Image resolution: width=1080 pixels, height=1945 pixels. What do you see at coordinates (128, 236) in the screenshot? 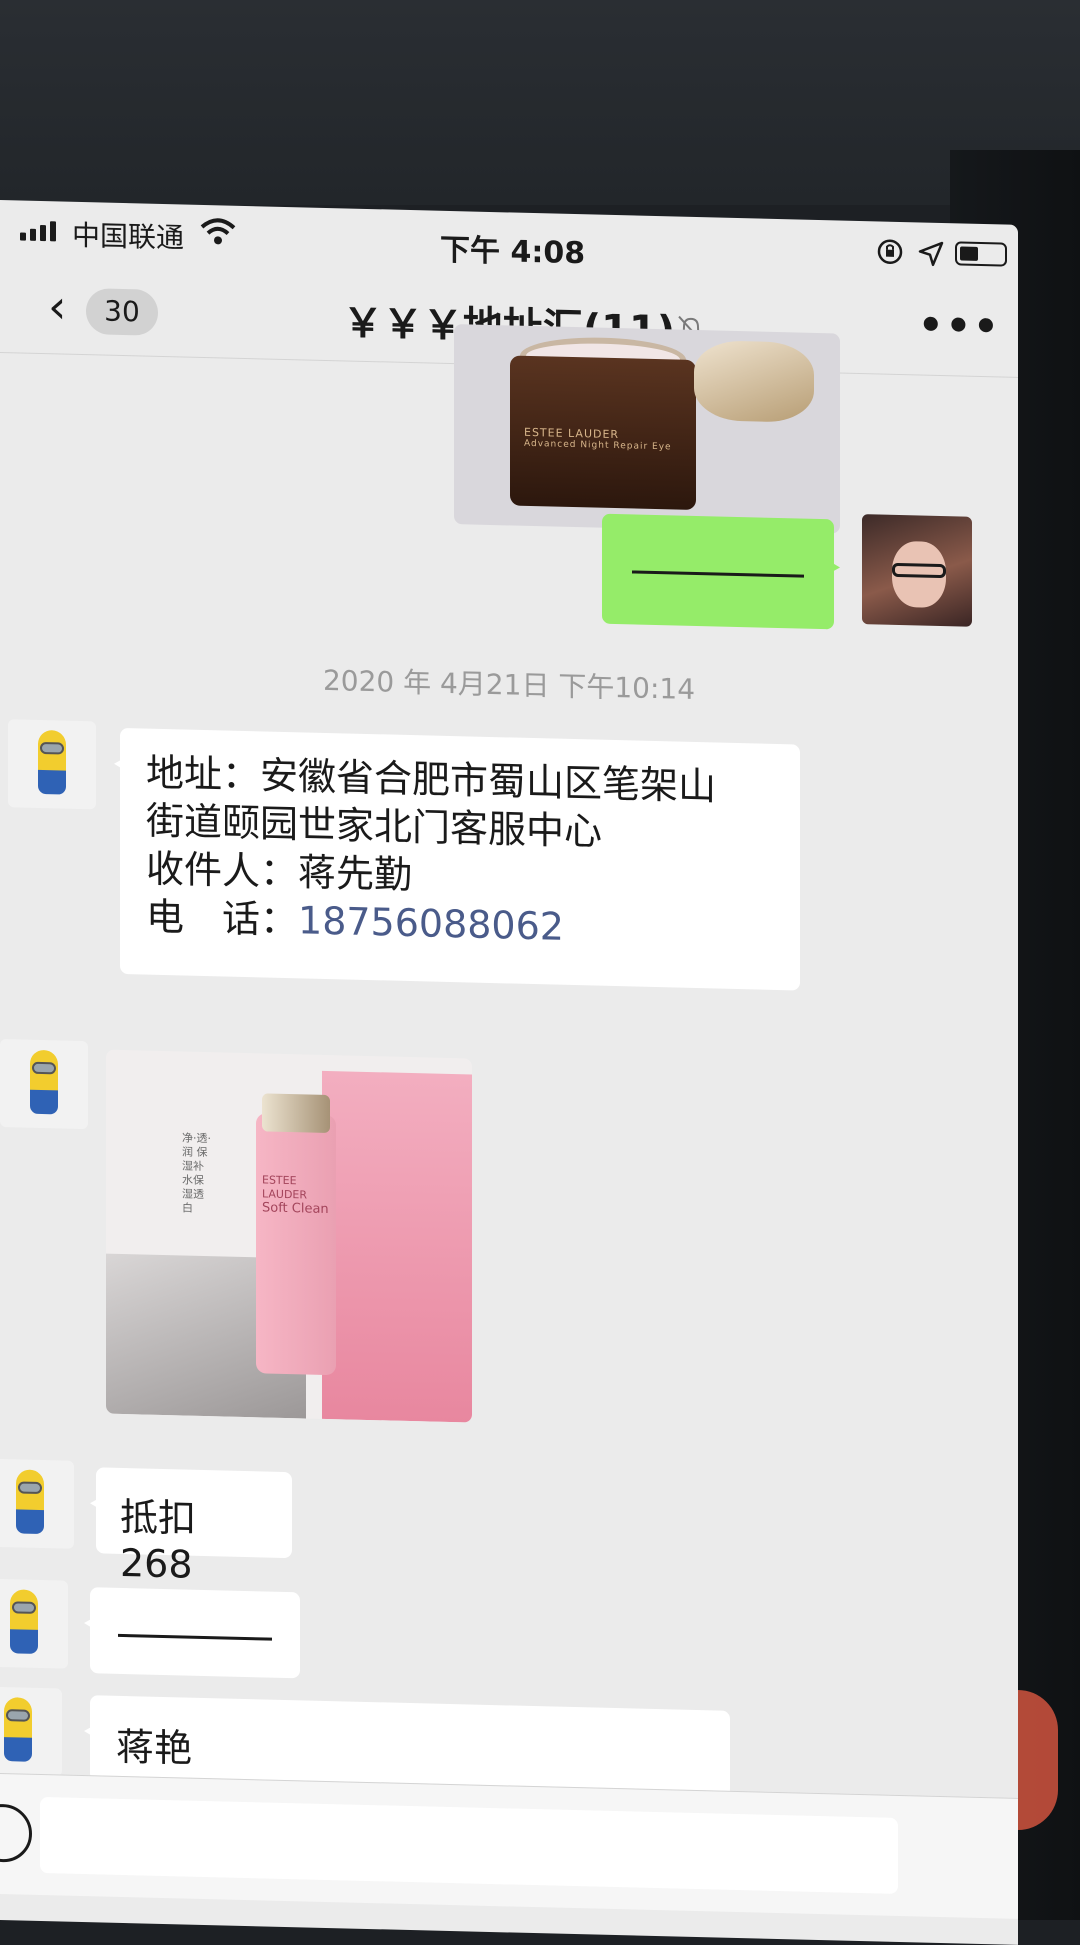
I see `carrier-name: 中国联通` at bounding box center [128, 236].